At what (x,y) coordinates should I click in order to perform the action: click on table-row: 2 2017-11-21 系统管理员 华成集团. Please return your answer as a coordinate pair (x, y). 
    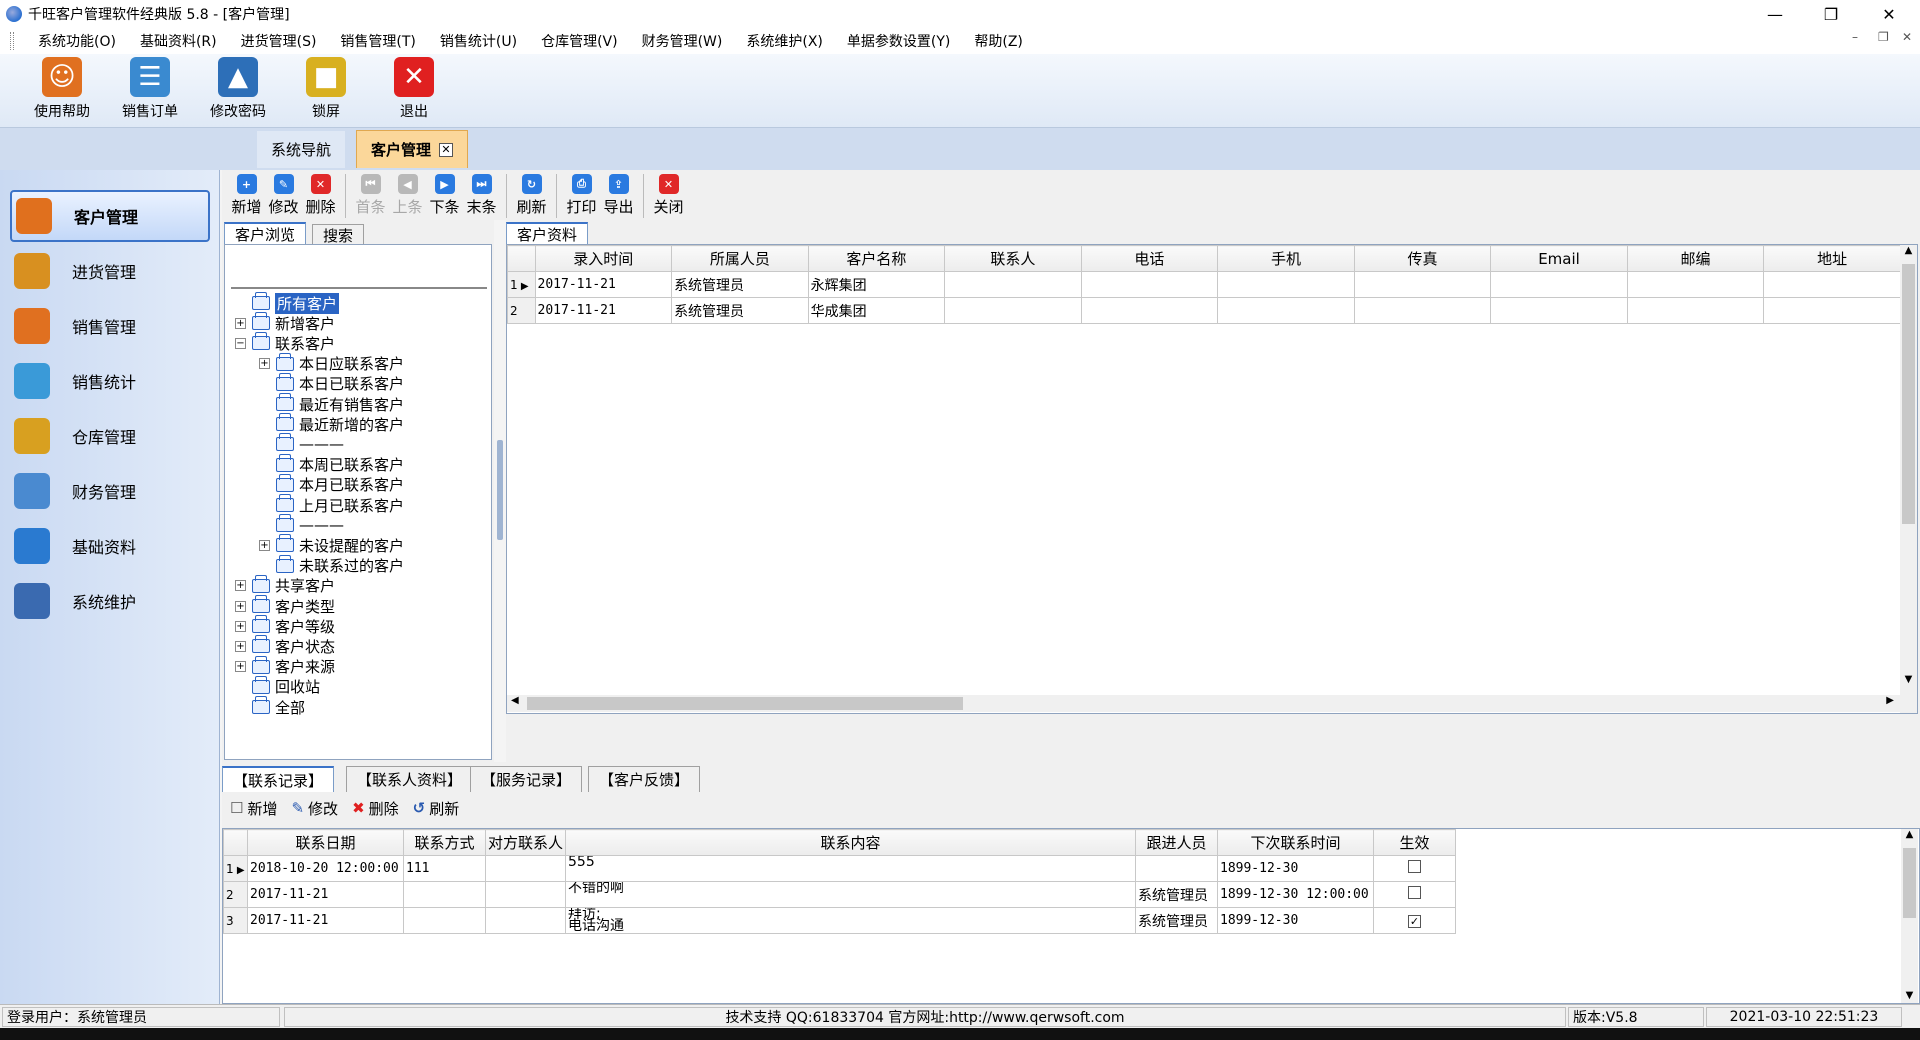
    Looking at the image, I should click on (1204, 310).